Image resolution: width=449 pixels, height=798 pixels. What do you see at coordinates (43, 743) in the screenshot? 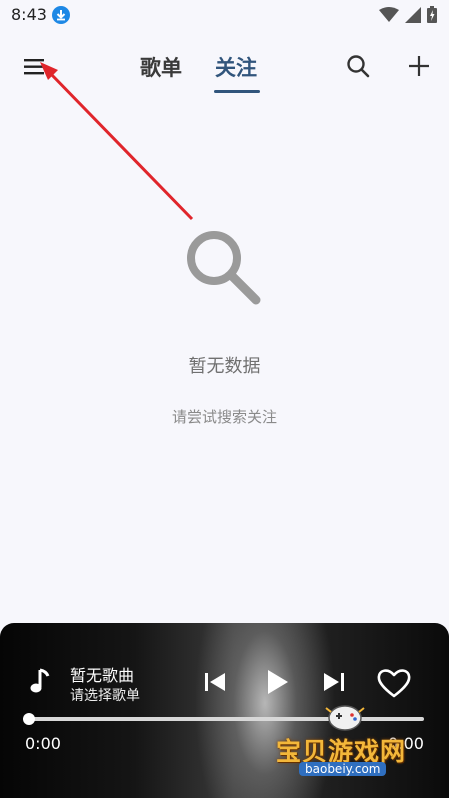
I see `current-time: 0:00` at bounding box center [43, 743].